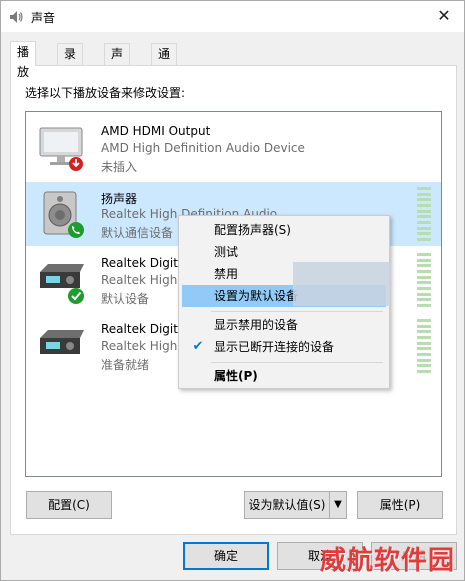 The width and height of the screenshot is (465, 581). What do you see at coordinates (16, 17) in the screenshot?
I see `sound-app-icon` at bounding box center [16, 17].